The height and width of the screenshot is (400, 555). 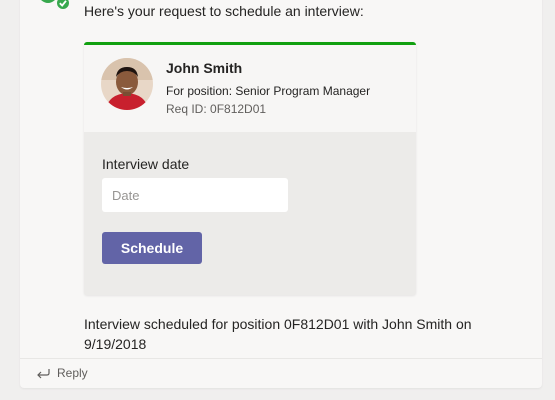 What do you see at coordinates (268, 91) in the screenshot?
I see `candidate-position: For position: Senior Program Manager` at bounding box center [268, 91].